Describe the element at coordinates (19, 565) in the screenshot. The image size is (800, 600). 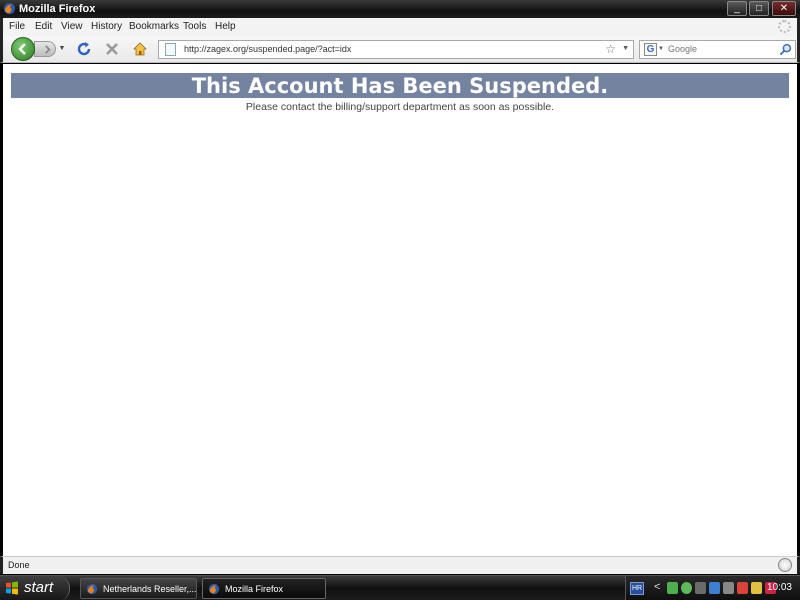
I see `status-text: Done` at that location.